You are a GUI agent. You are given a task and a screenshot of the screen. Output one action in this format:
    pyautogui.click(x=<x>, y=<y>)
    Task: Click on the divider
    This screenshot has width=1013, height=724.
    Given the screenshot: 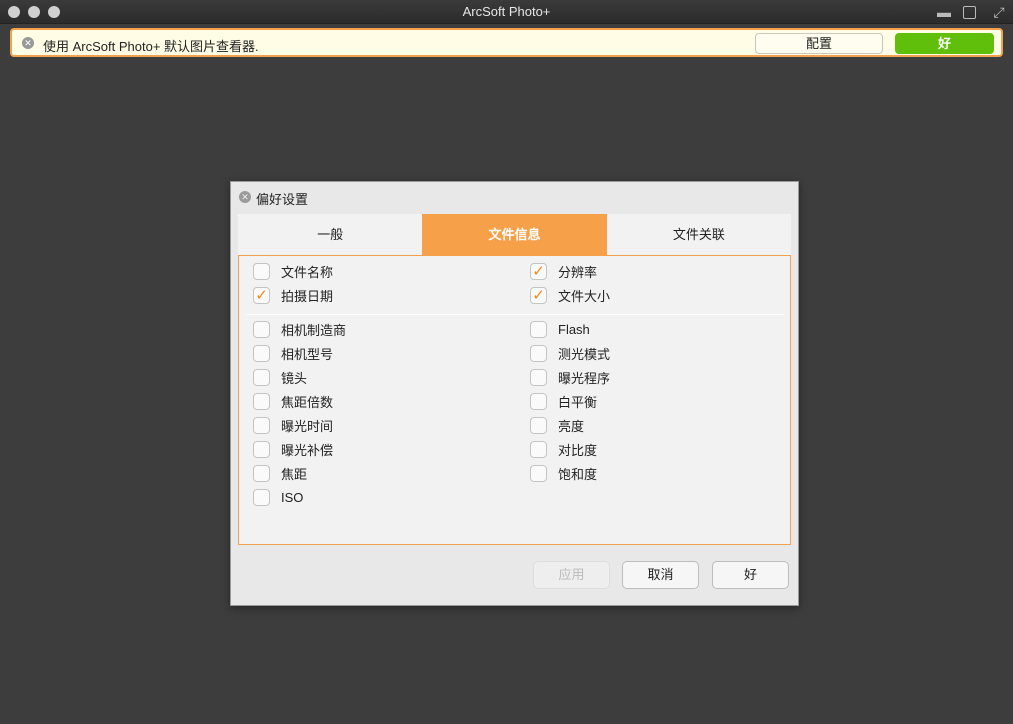 What is the action you would take?
    pyautogui.click(x=515, y=314)
    